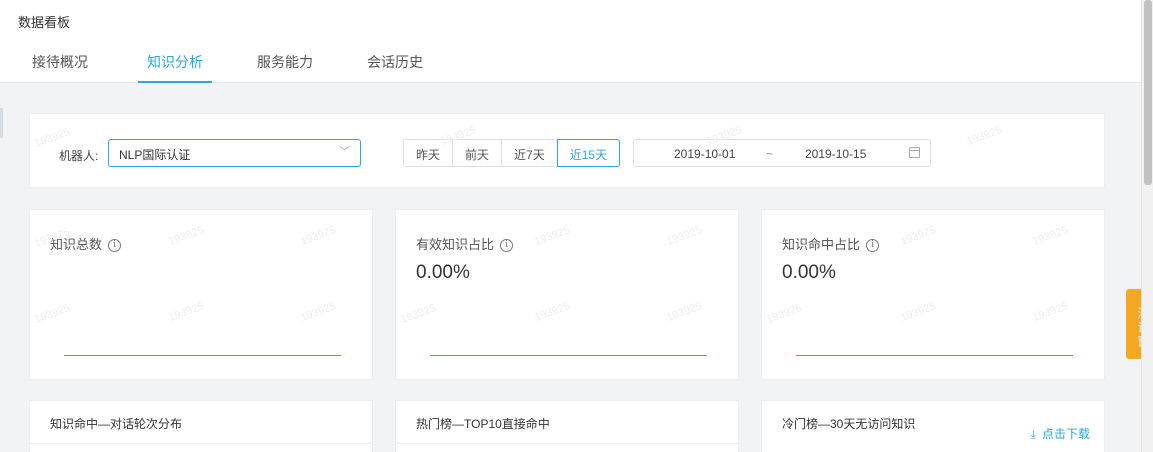 Image resolution: width=1153 pixels, height=452 pixels. I want to click on robot-select-value: NLP国际认证, so click(155, 155).